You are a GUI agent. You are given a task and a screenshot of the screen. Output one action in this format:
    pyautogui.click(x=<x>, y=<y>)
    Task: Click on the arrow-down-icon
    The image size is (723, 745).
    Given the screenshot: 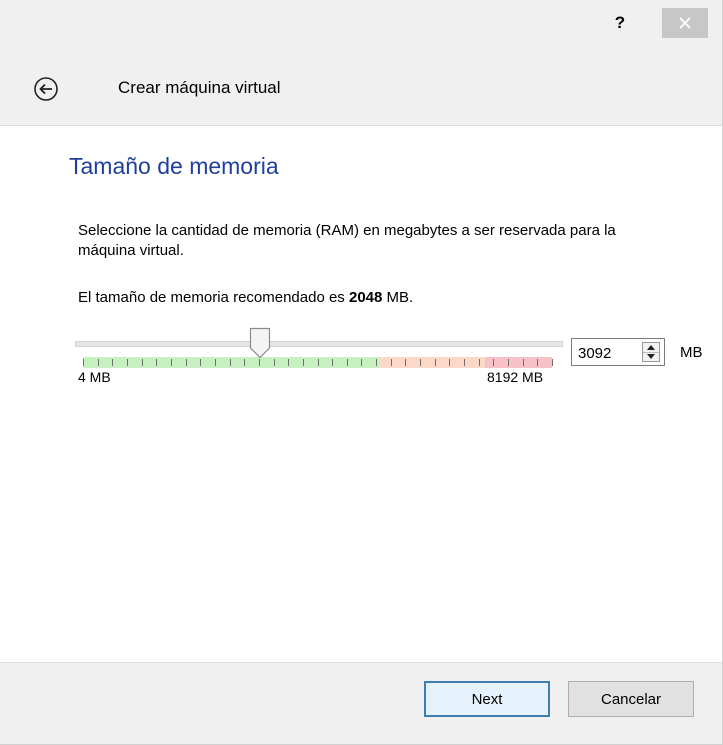 What is the action you would take?
    pyautogui.click(x=651, y=356)
    